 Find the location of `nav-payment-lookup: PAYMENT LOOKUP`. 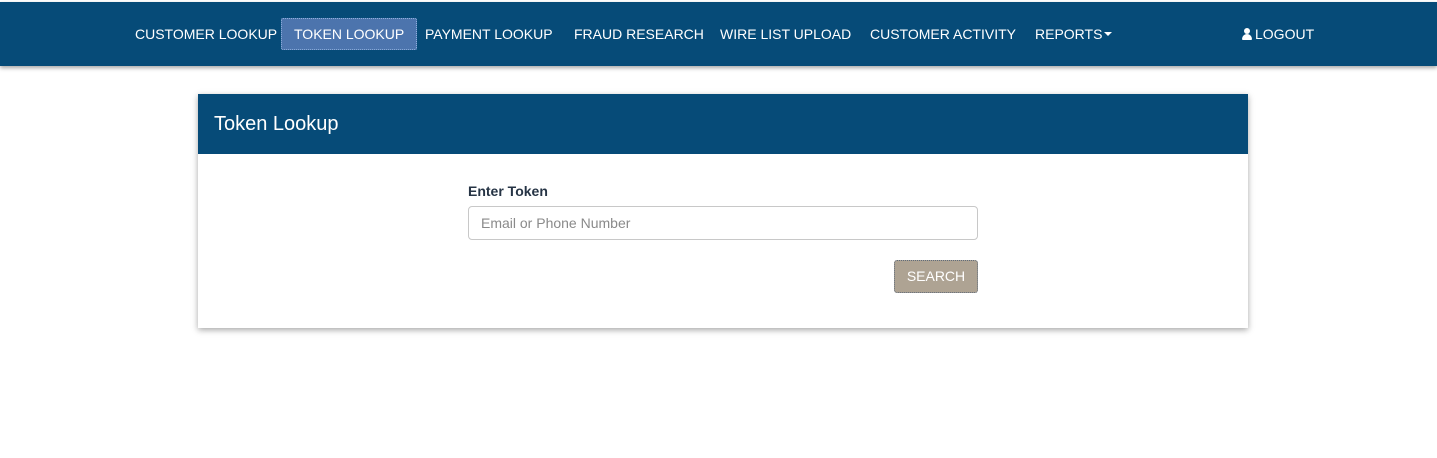

nav-payment-lookup: PAYMENT LOOKUP is located at coordinates (489, 34).